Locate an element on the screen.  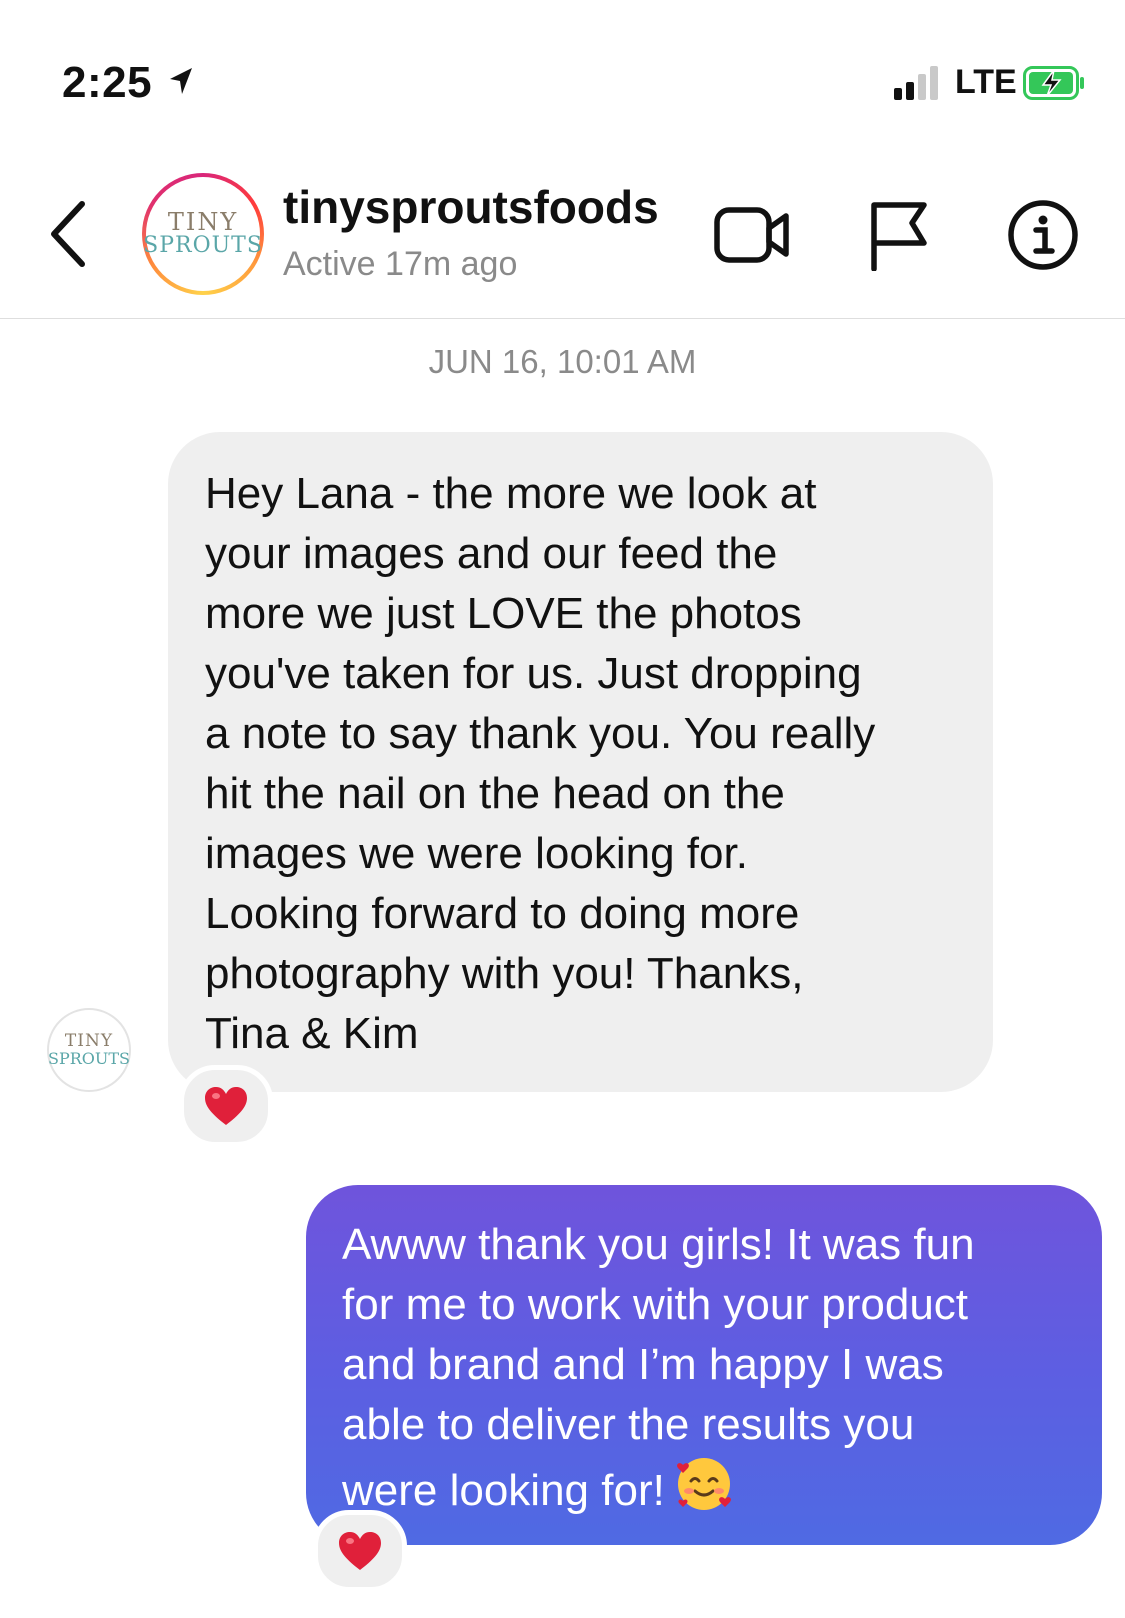
video-call-button is located at coordinates (752, 235).